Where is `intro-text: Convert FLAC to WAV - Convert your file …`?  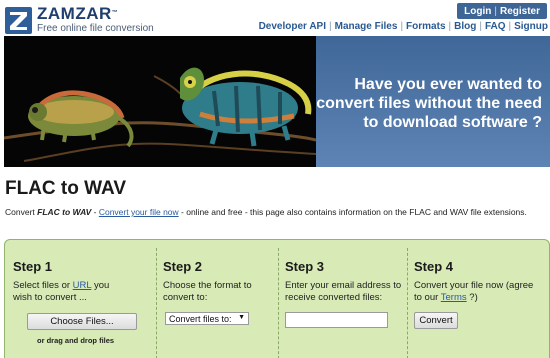 intro-text: Convert FLAC to WAV - Convert your file … is located at coordinates (266, 212).